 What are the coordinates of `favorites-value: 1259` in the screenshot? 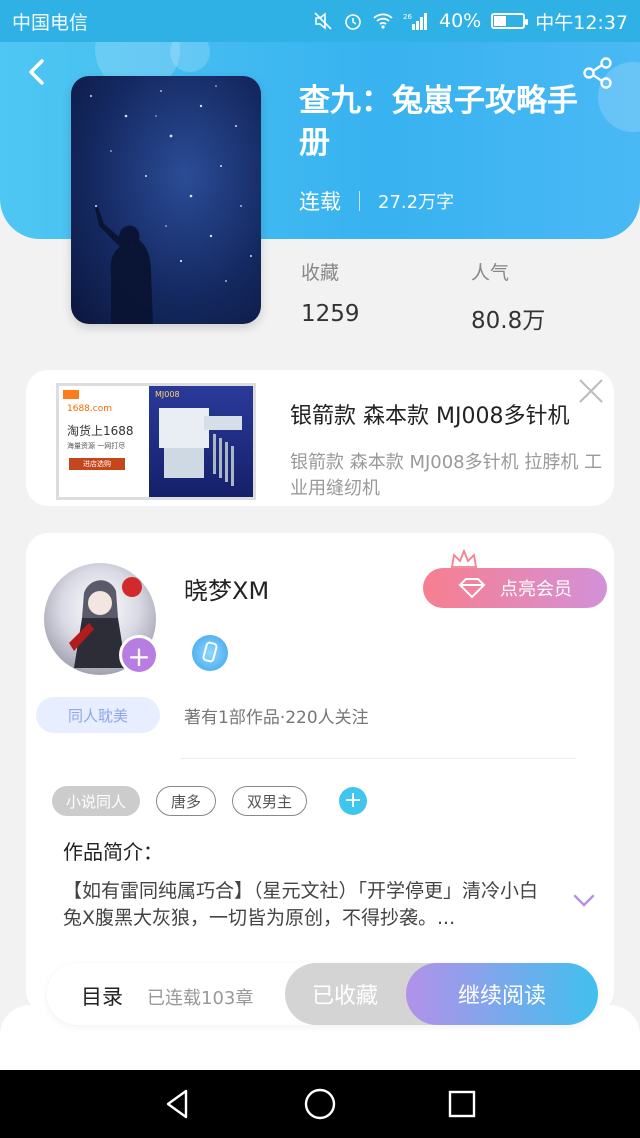 It's located at (330, 314).